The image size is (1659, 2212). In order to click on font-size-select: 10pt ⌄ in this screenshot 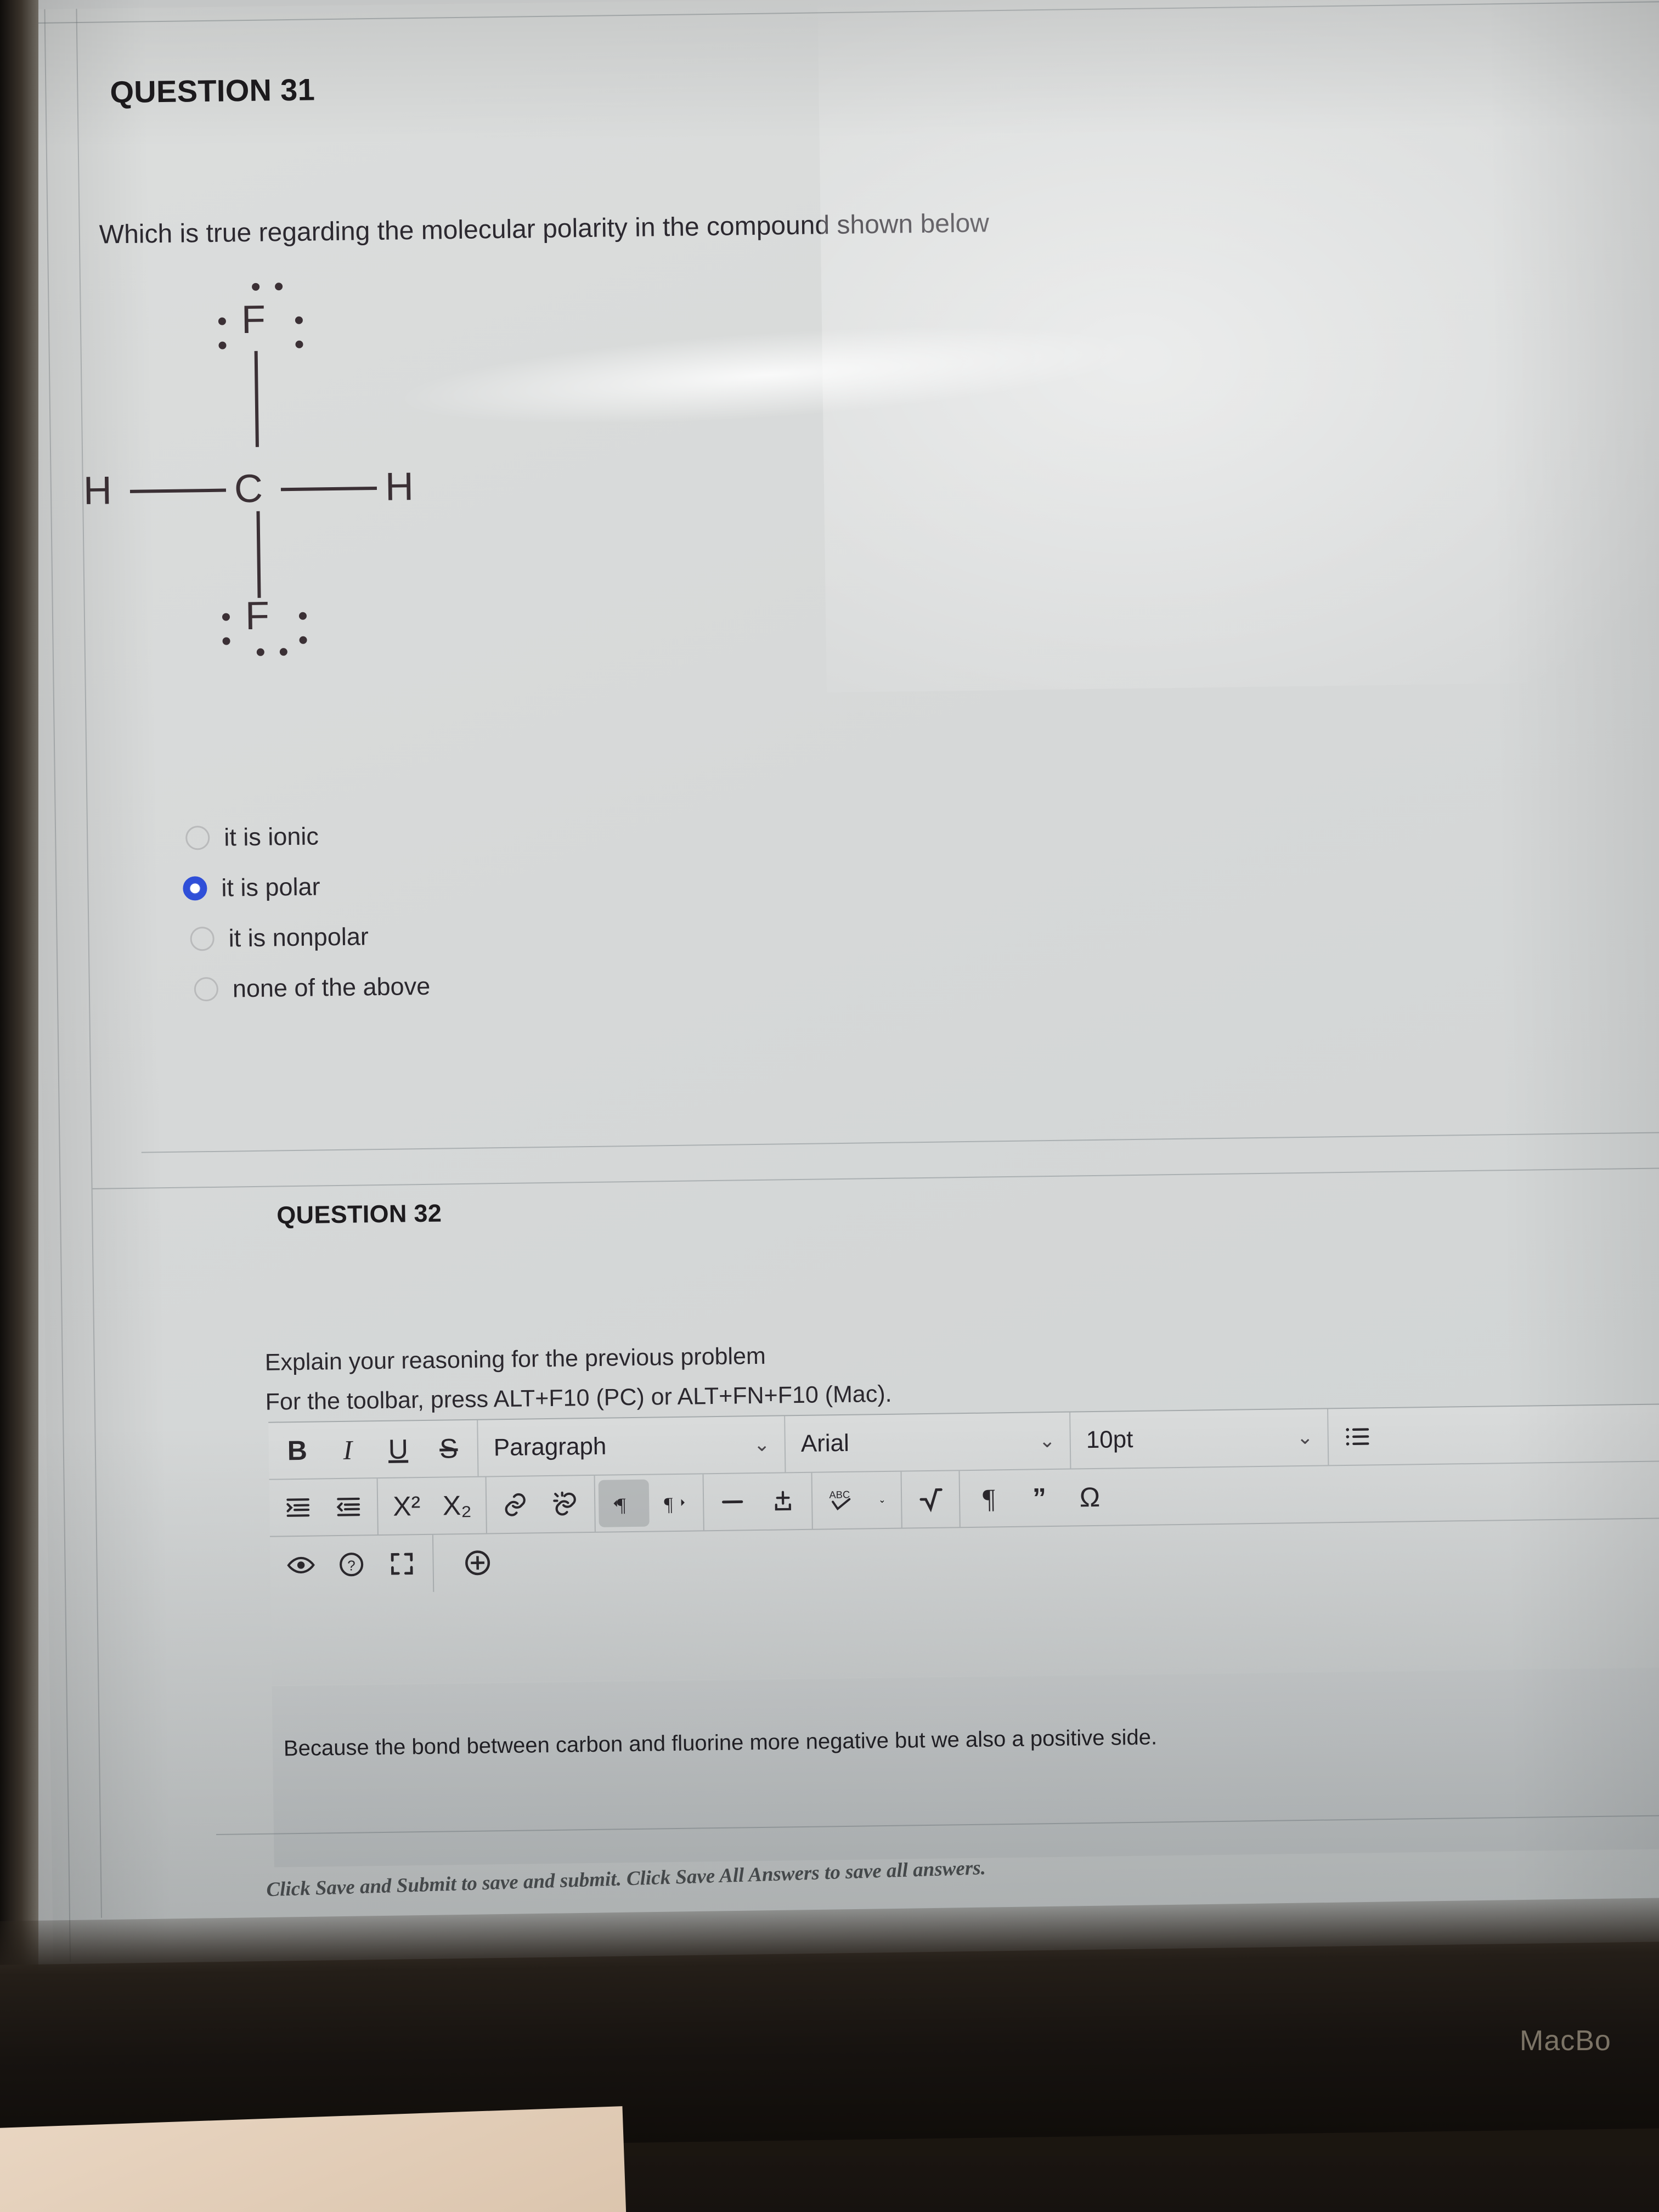, I will do `click(1200, 1439)`.